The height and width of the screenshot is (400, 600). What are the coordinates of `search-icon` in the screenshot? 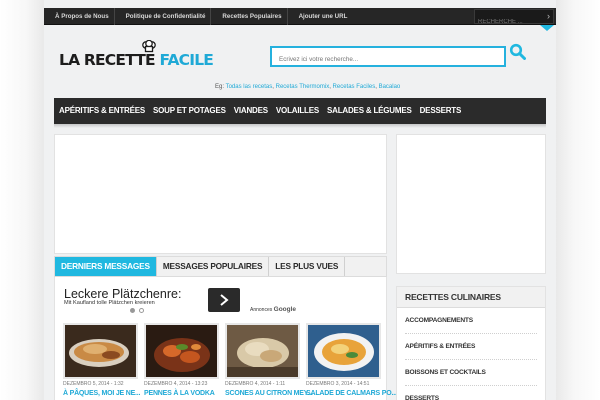 It's located at (517, 51).